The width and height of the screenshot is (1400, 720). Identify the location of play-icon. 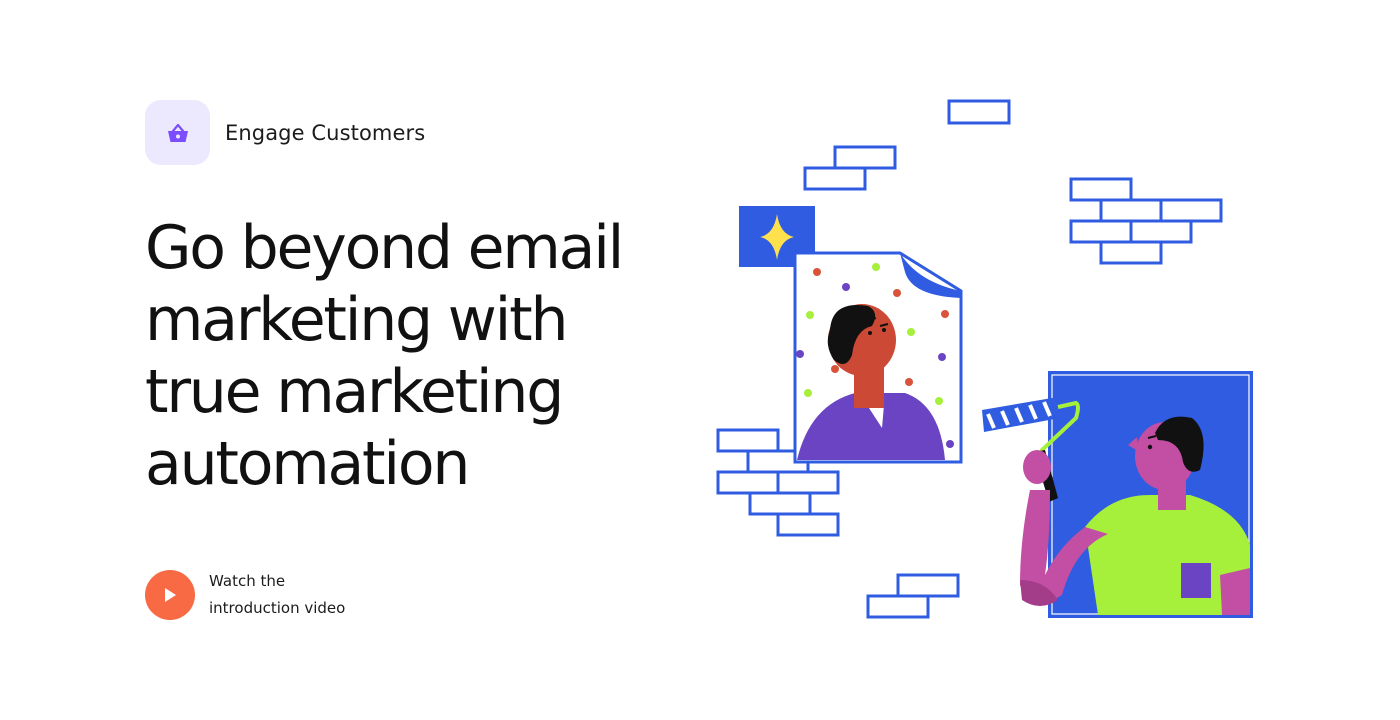
(170, 595).